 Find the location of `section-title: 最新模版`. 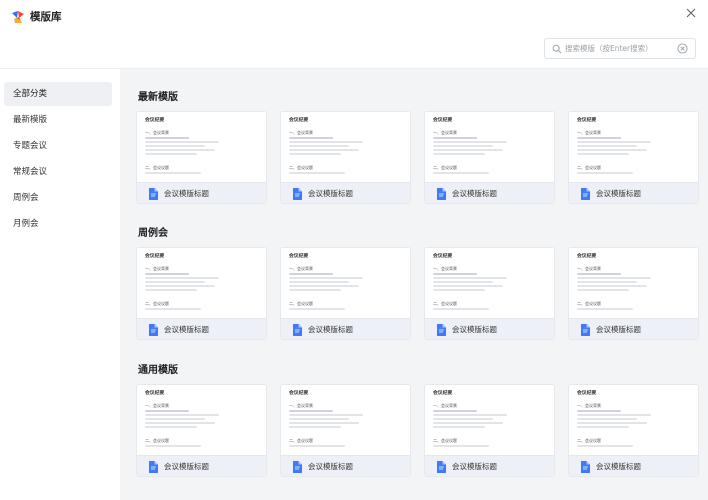

section-title: 最新模版 is located at coordinates (158, 97).